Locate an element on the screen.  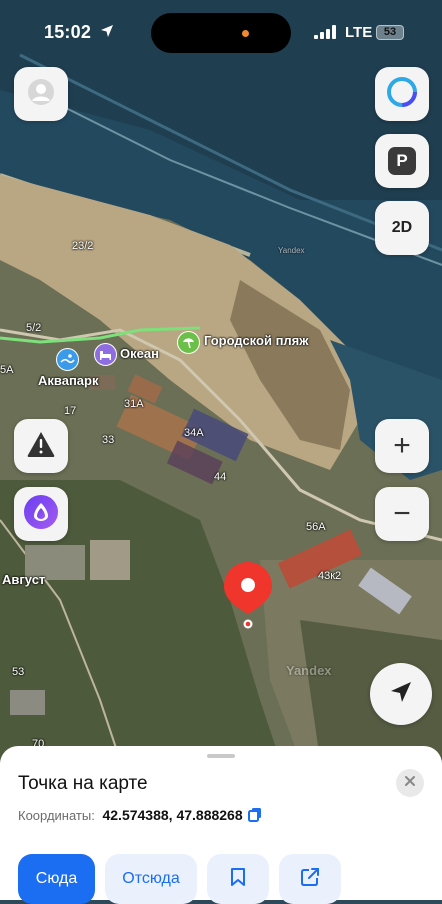
address-label: 43к2 is located at coordinates (330, 576).